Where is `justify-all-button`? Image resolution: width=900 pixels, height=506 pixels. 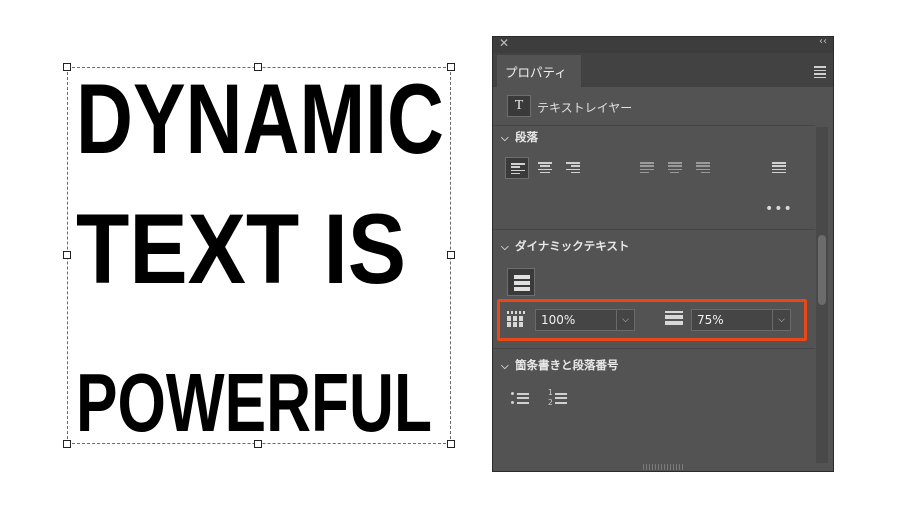
justify-all-button is located at coordinates (779, 168).